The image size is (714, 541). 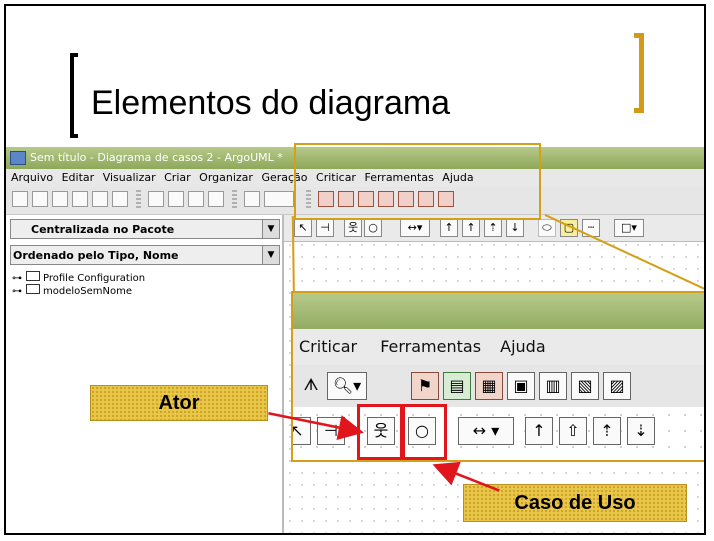 What do you see at coordinates (353, 228) in the screenshot?
I see `actor-icon: 웃` at bounding box center [353, 228].